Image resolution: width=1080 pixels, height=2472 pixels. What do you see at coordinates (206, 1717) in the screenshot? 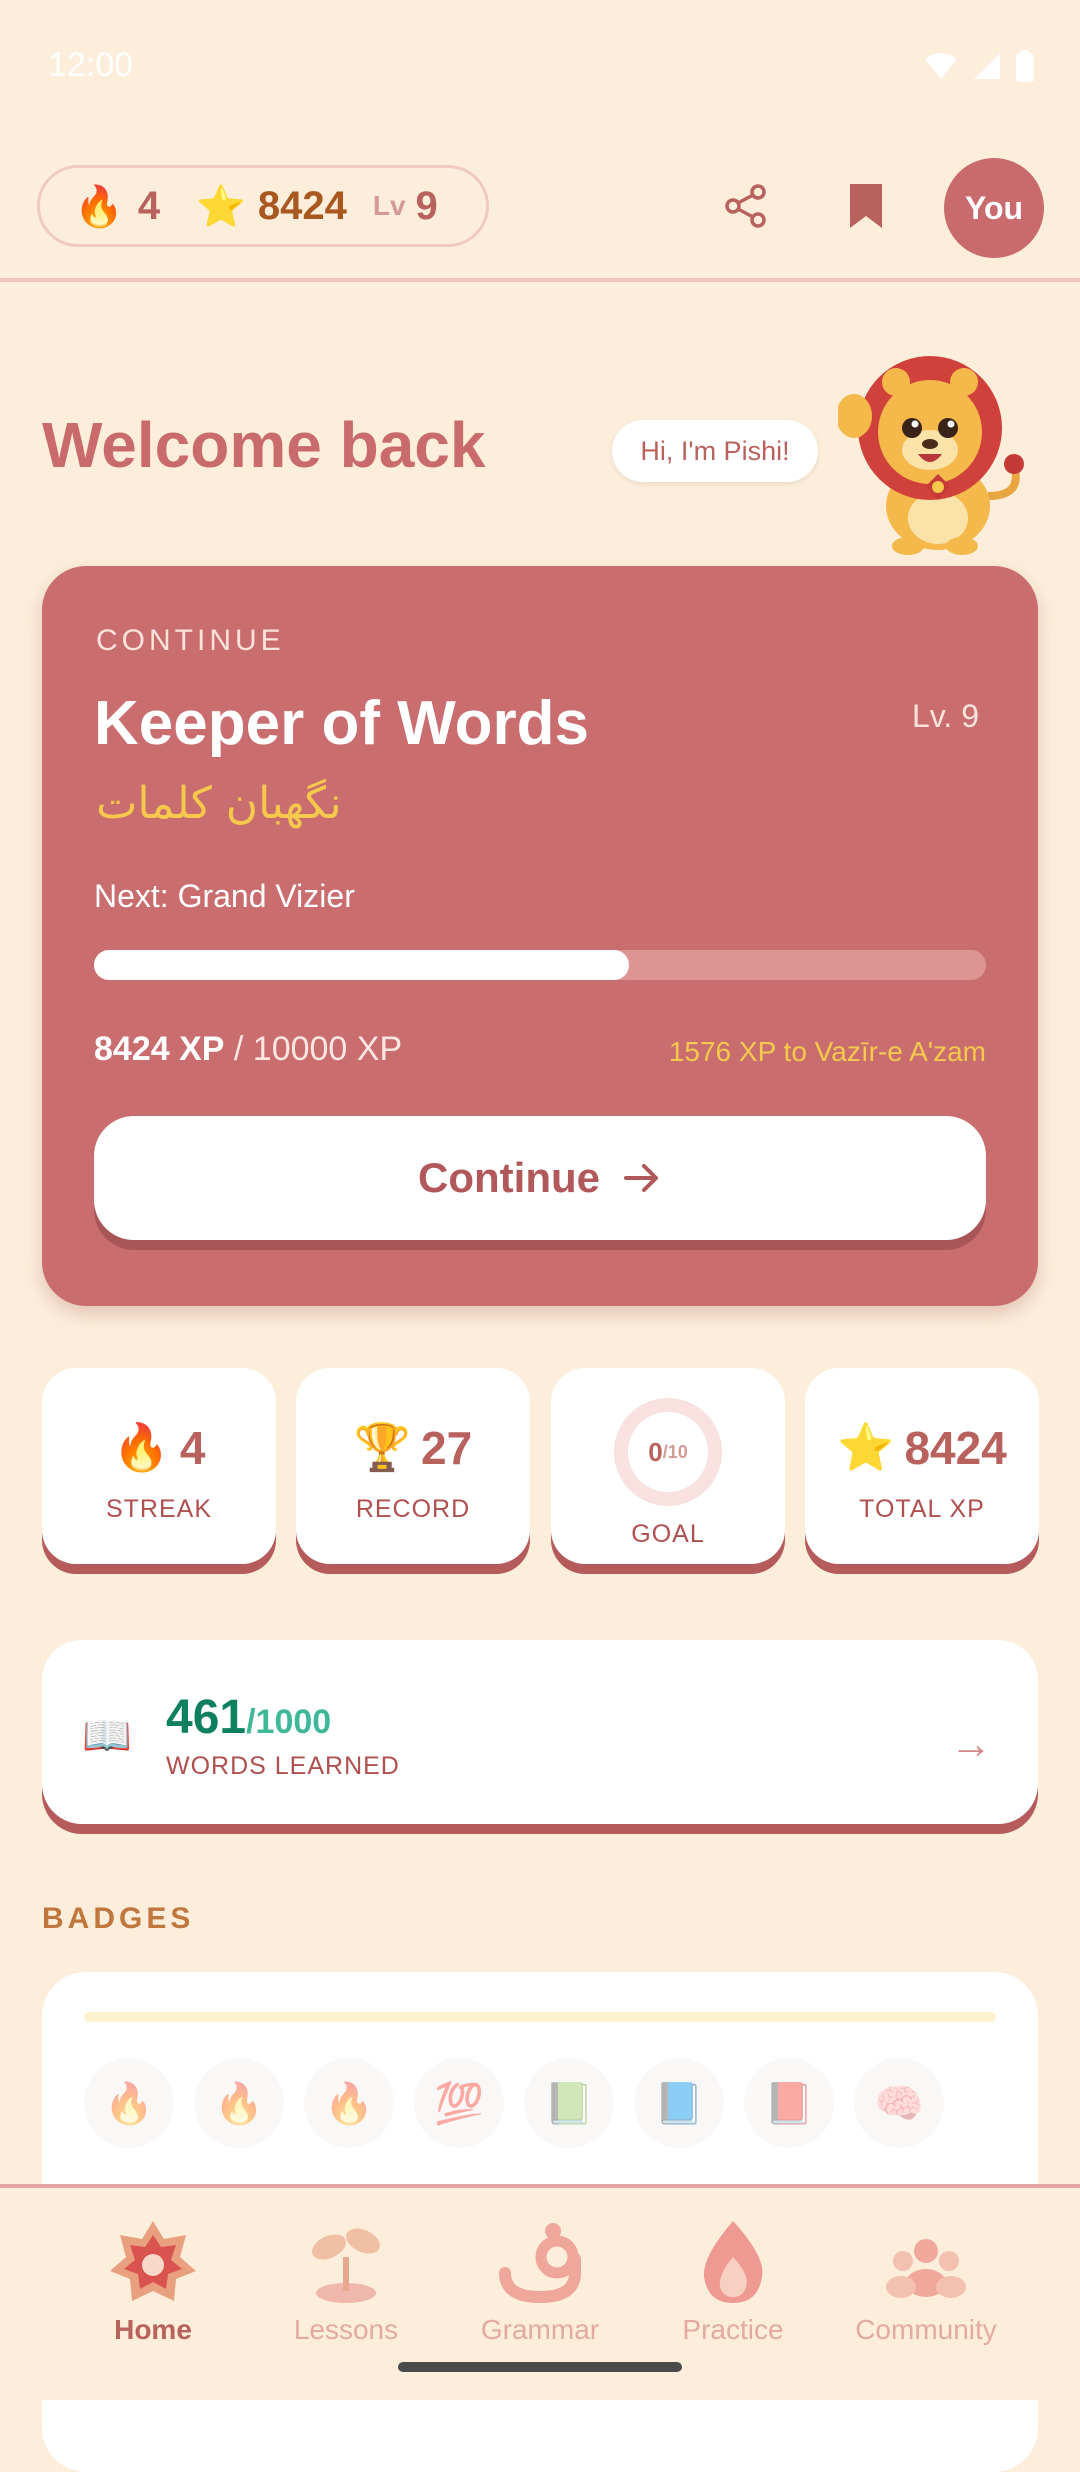
I see `words-learned-value: 461` at bounding box center [206, 1717].